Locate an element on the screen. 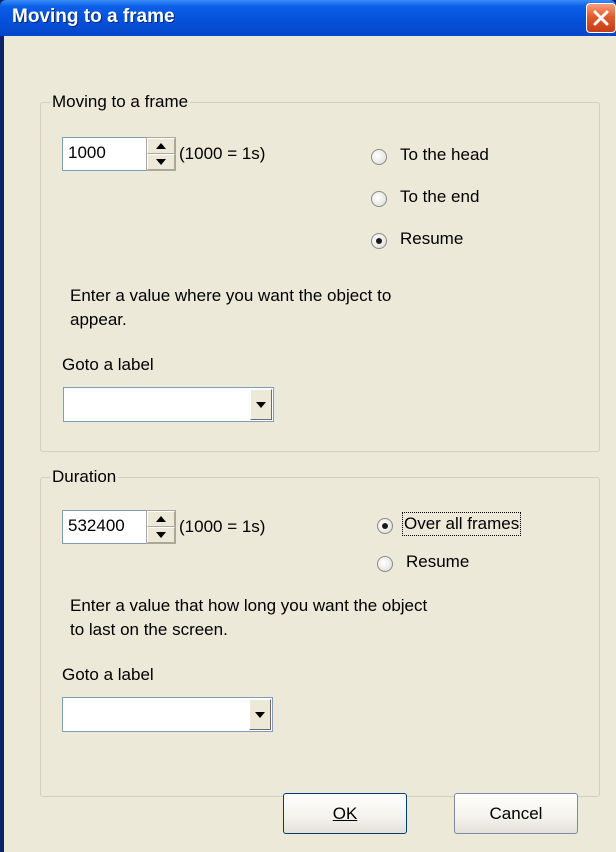 This screenshot has height=852, width=616. radio-over-all-frames-label: Over all frames is located at coordinates (461, 524).